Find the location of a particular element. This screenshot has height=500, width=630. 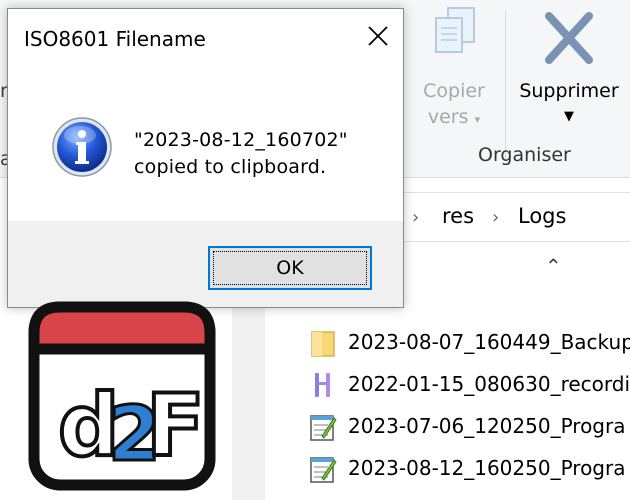

list-item: 2023-07-06_120250_Progra is located at coordinates (469, 426).